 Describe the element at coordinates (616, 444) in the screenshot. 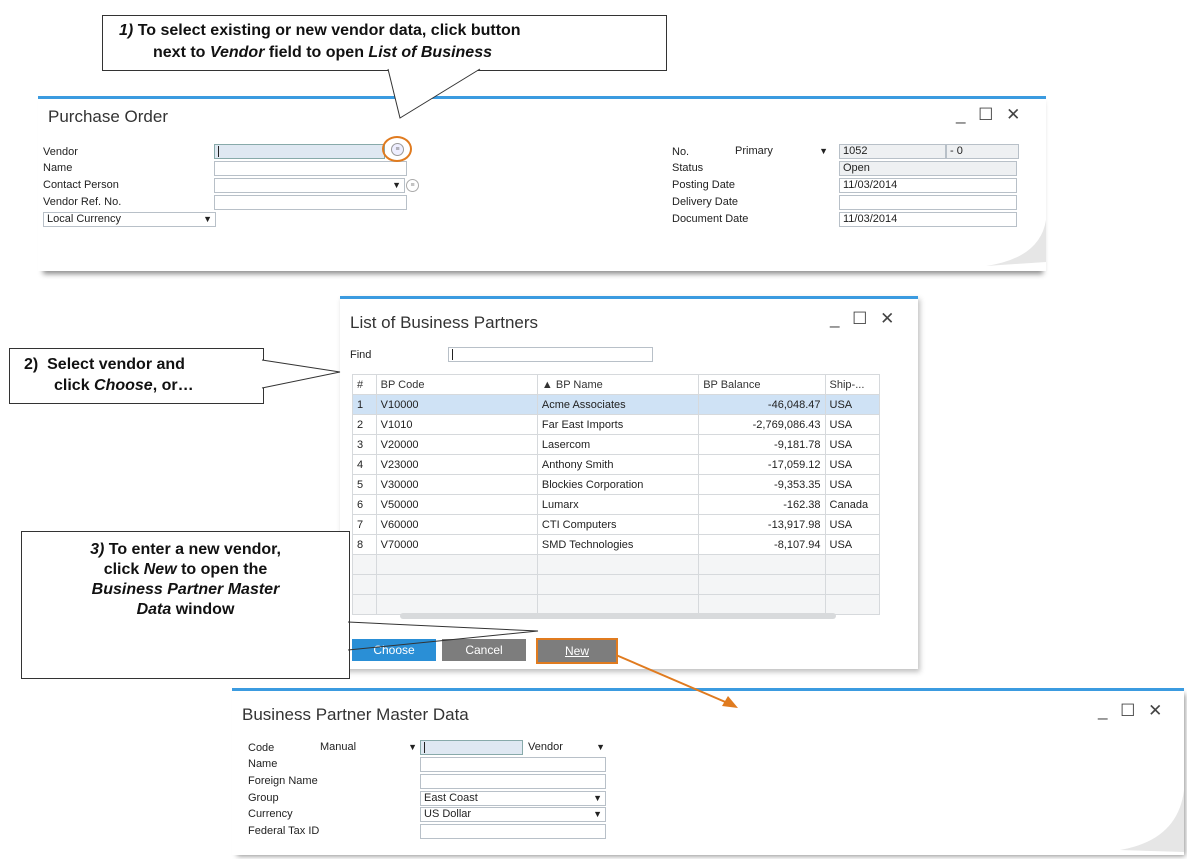

I see `table-row: 3 V20000 Lasercom -9,181.78 USA` at that location.